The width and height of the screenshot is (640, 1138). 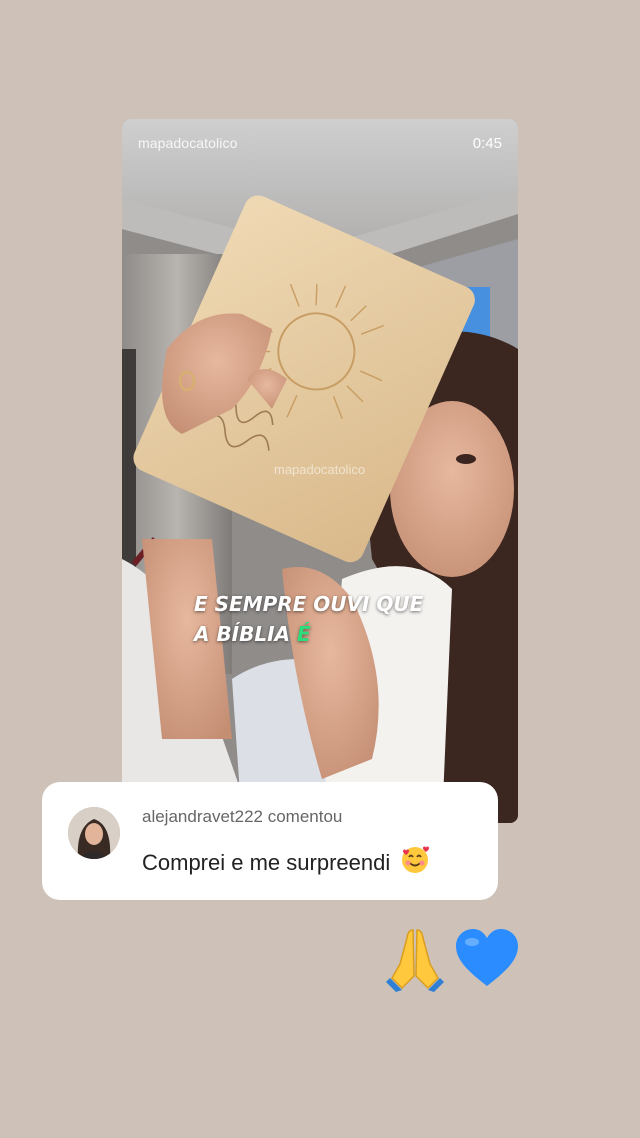 I want to click on comment-body: Comprei e me surpreendi, so click(x=286, y=863).